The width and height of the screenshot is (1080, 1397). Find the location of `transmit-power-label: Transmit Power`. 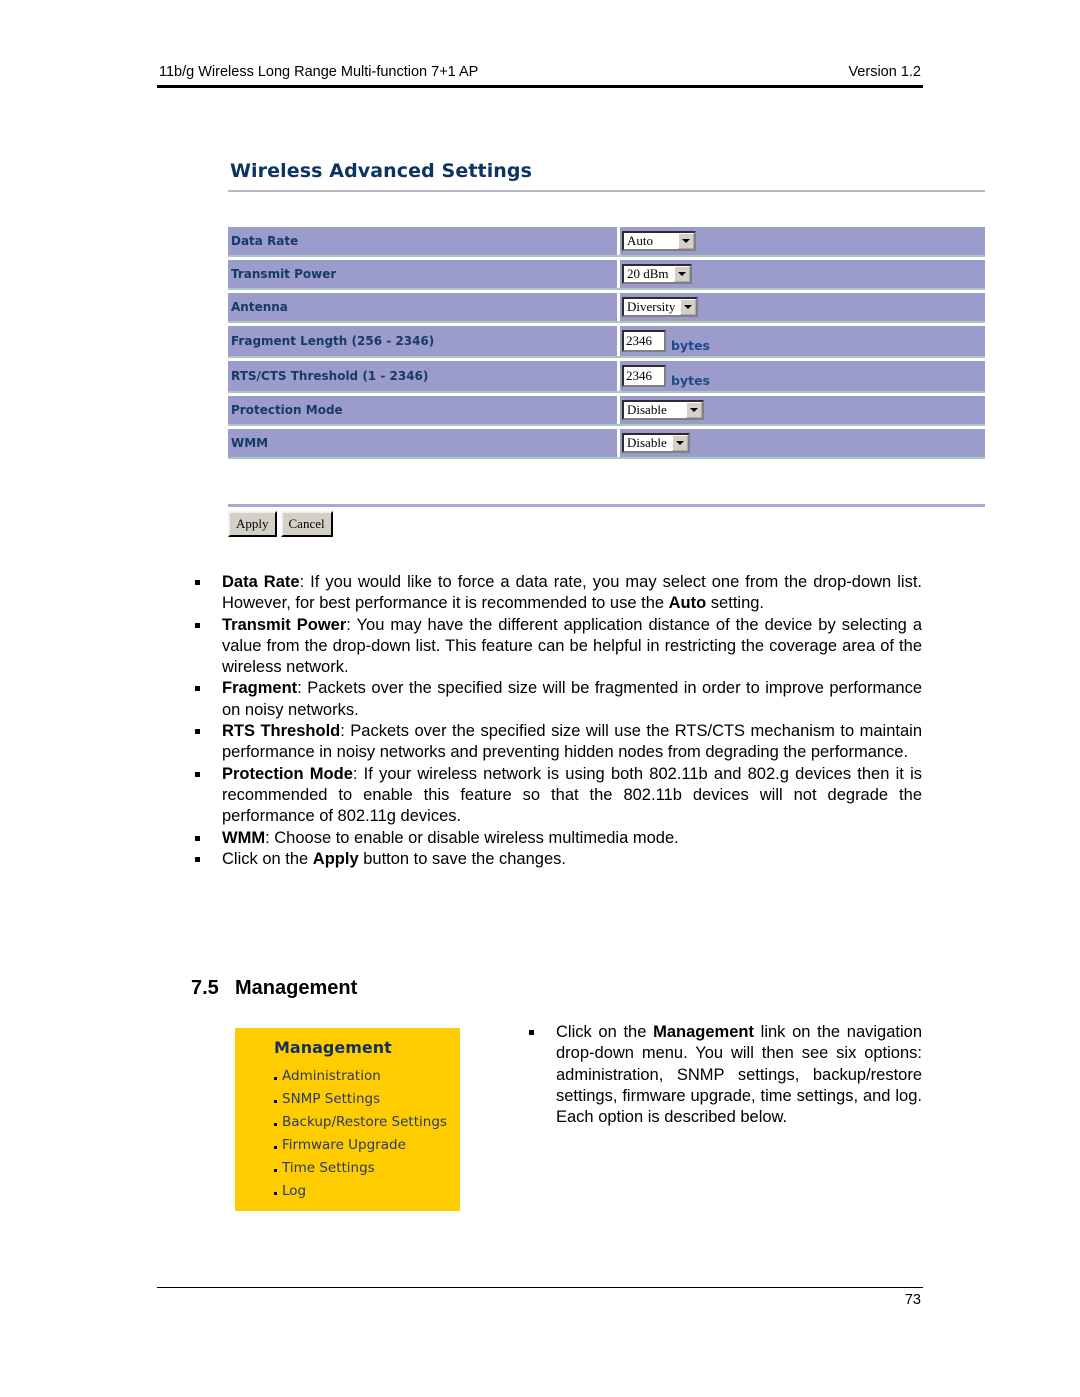

transmit-power-label: Transmit Power is located at coordinates (422, 274).